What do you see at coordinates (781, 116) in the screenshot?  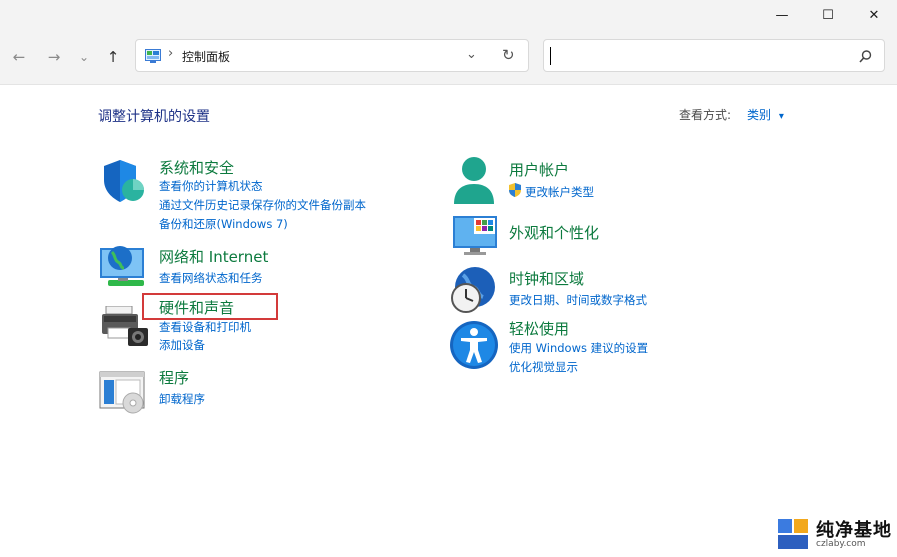 I see `dropdown-arrow-icon: ▾` at bounding box center [781, 116].